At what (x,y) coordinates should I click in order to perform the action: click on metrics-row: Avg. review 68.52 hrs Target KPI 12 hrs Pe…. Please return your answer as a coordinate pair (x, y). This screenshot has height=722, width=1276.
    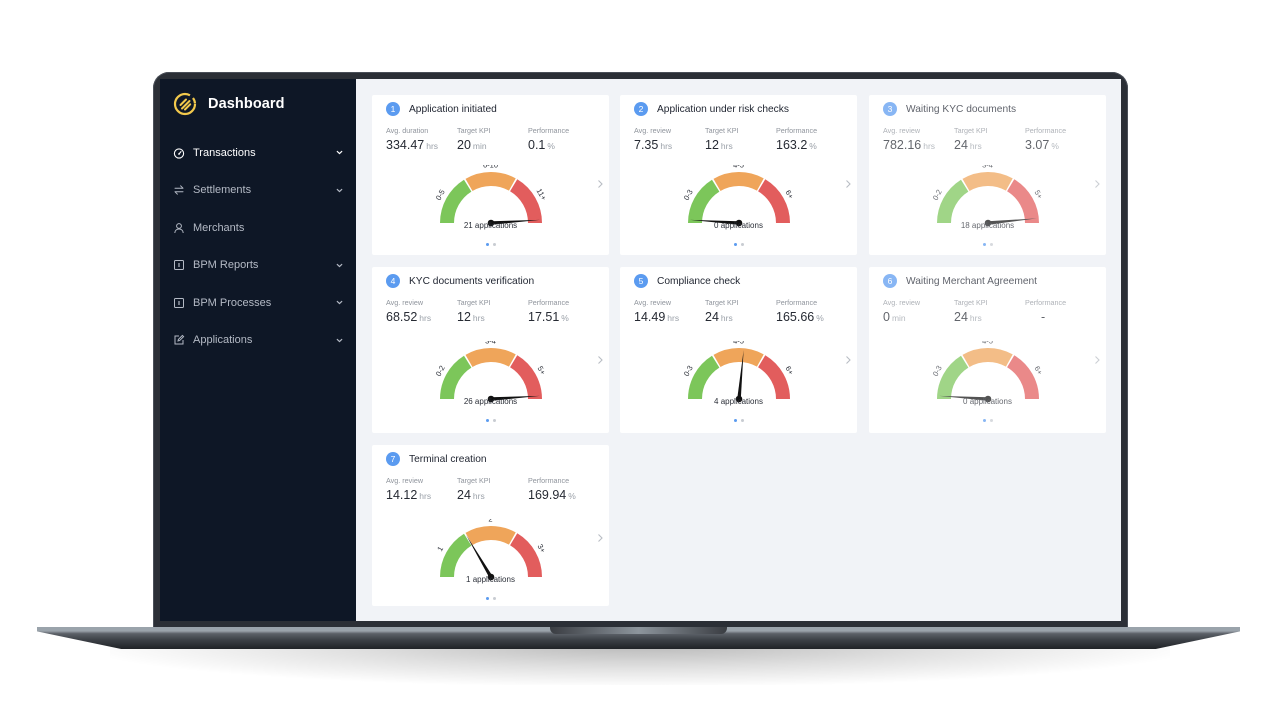
    Looking at the image, I should click on (493, 311).